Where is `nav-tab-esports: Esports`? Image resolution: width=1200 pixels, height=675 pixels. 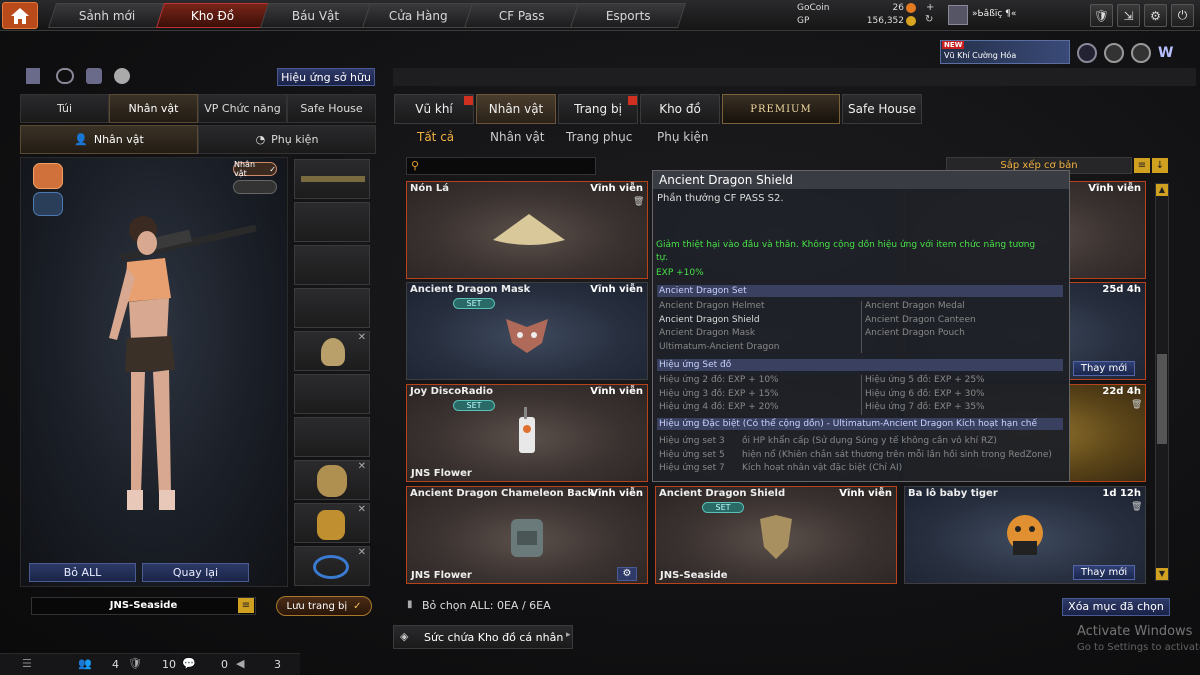 nav-tab-esports: Esports is located at coordinates (628, 15).